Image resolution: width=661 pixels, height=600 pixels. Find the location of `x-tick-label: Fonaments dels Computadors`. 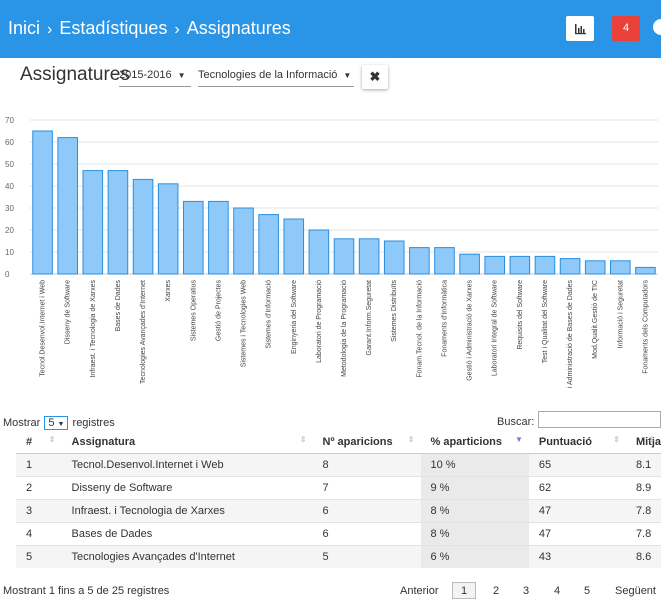

x-tick-label: Fonaments dels Computadors is located at coordinates (645, 327).